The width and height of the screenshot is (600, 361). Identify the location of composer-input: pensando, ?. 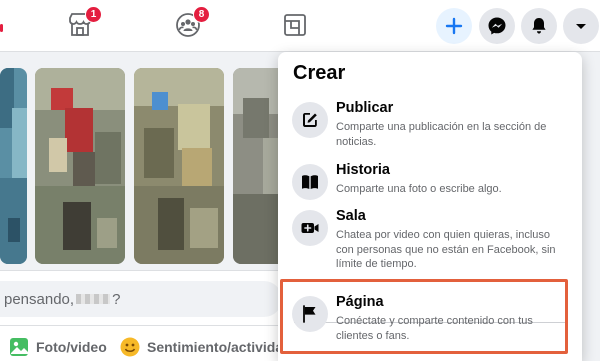
(141, 299).